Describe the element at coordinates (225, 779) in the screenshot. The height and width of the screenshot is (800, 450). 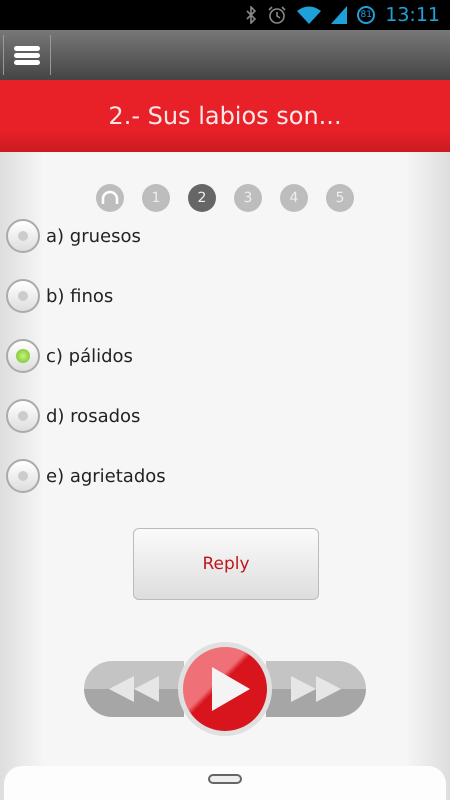
I see `drawer-handle-icon` at that location.